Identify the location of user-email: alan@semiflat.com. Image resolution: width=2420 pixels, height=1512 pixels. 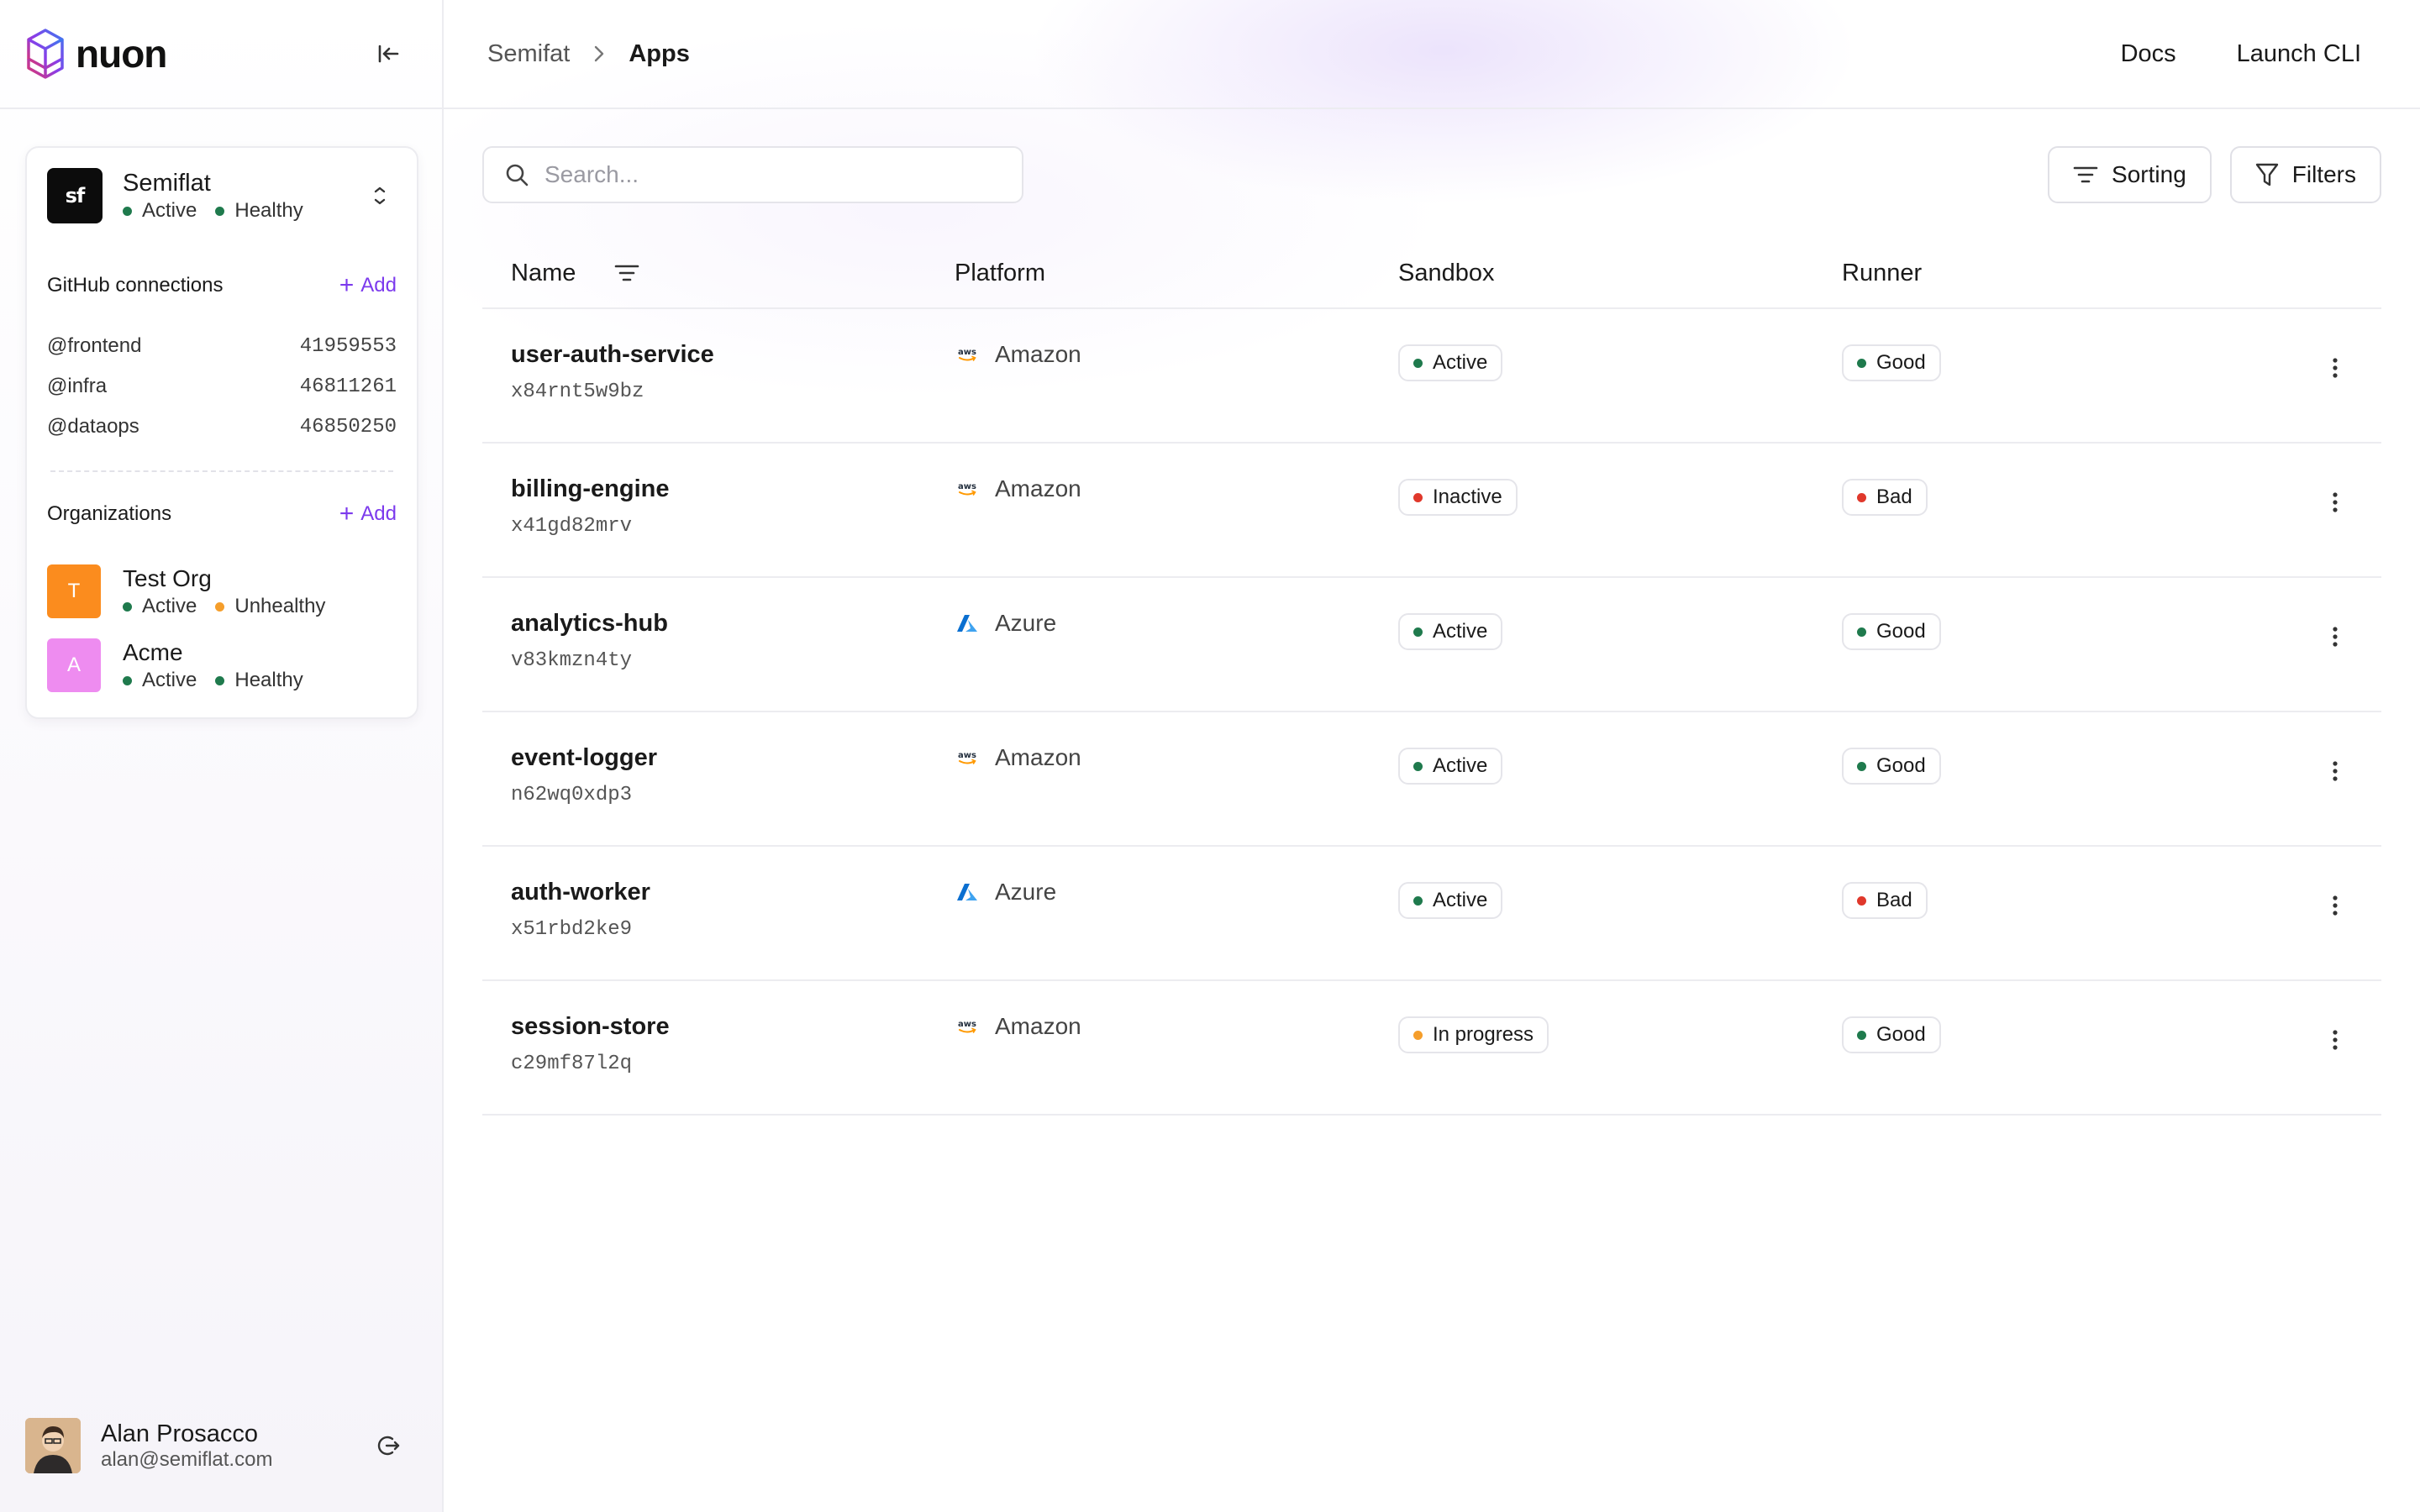
(187, 1459).